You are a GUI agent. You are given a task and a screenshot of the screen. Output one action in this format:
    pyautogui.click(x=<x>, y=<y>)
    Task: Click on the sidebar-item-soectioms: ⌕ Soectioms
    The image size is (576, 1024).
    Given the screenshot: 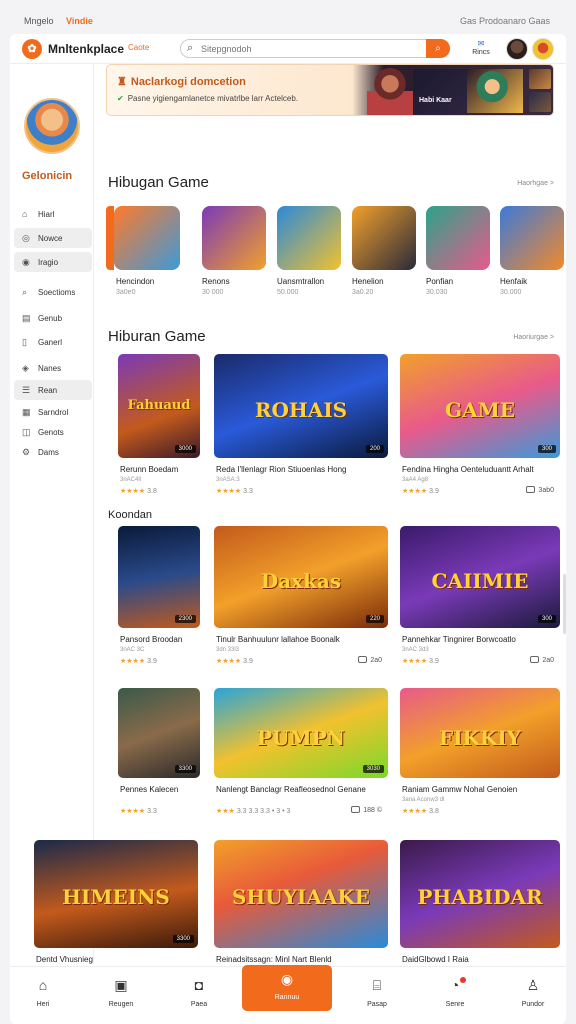 What is the action you would take?
    pyautogui.click(x=53, y=292)
    